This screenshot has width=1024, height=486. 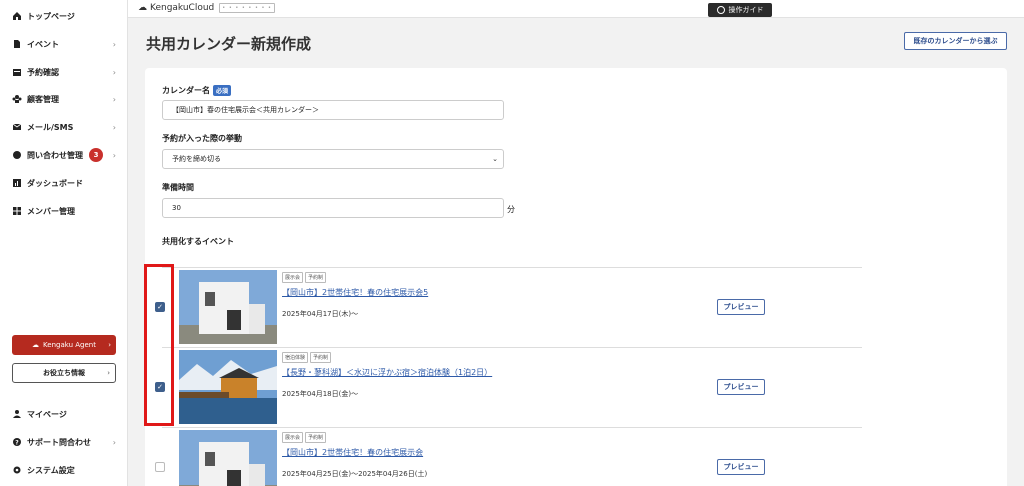 I want to click on calendar-name-value: 【岡山市】春の住宅展示会＜共用カレンダー＞, so click(x=245, y=110).